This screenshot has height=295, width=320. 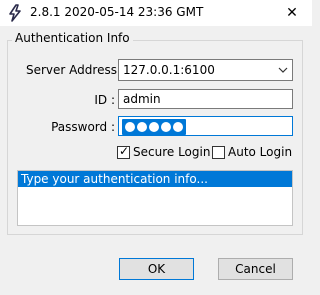 What do you see at coordinates (260, 152) in the screenshot?
I see `auto-login-label: Auto Login` at bounding box center [260, 152].